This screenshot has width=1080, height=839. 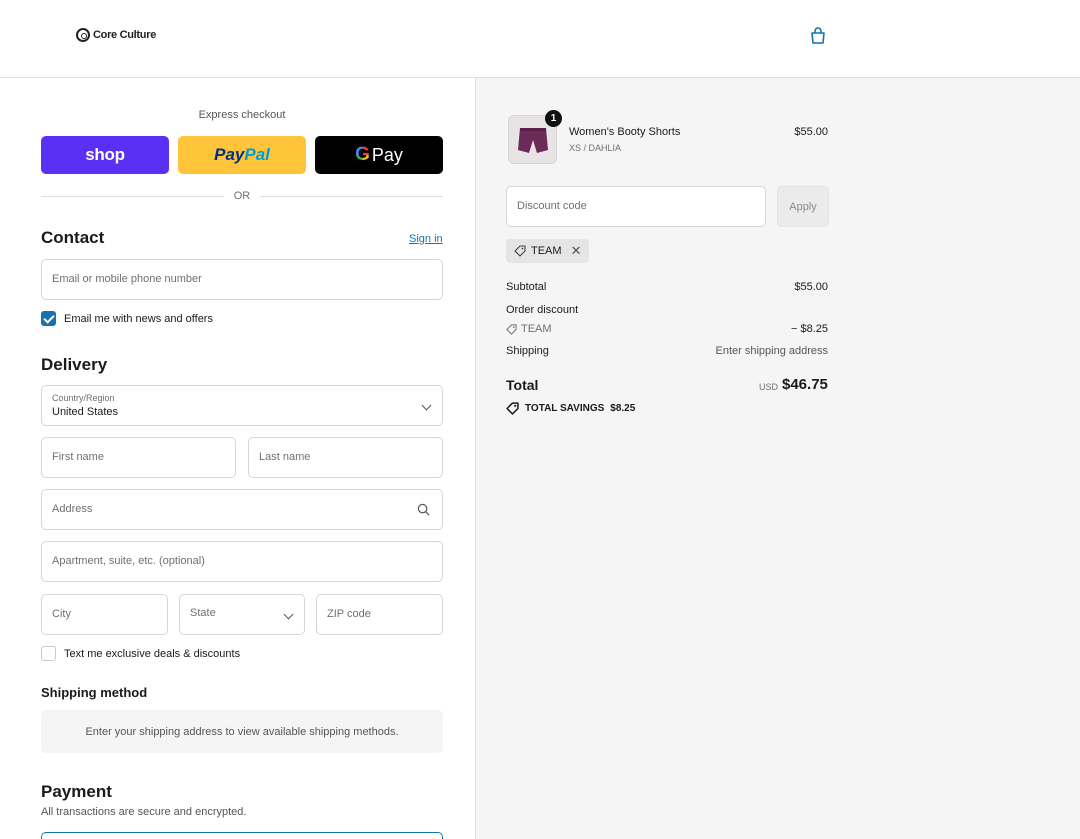 I want to click on google-pay-button: G Pay, so click(x=379, y=155).